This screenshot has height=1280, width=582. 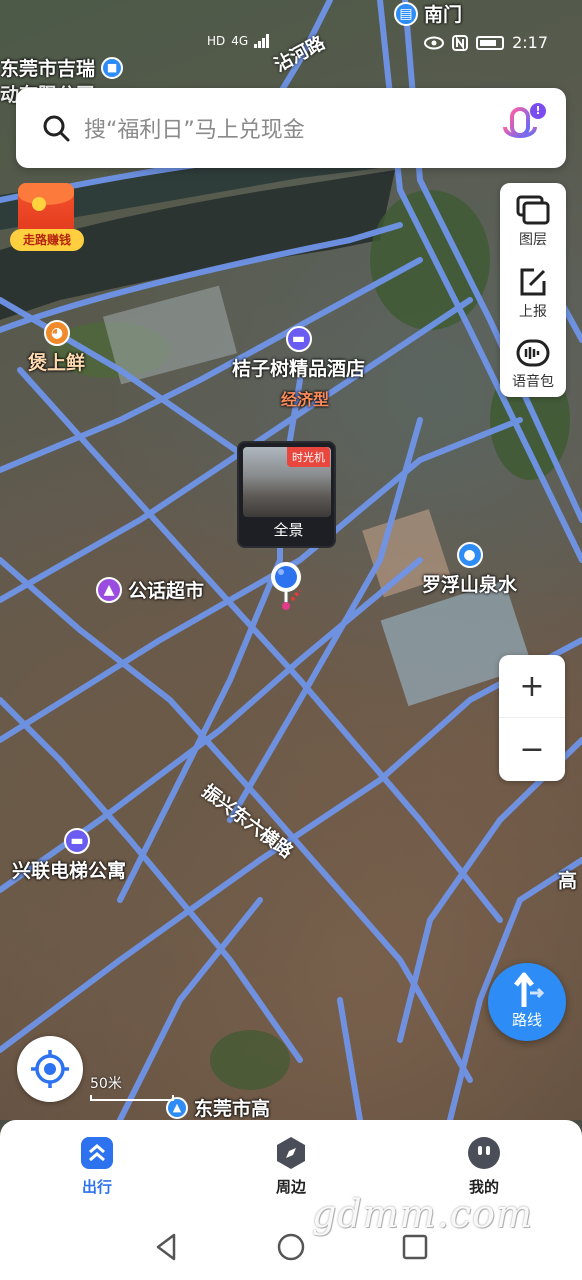 I want to click on bus-stop-icon: ■, so click(x=112, y=67).